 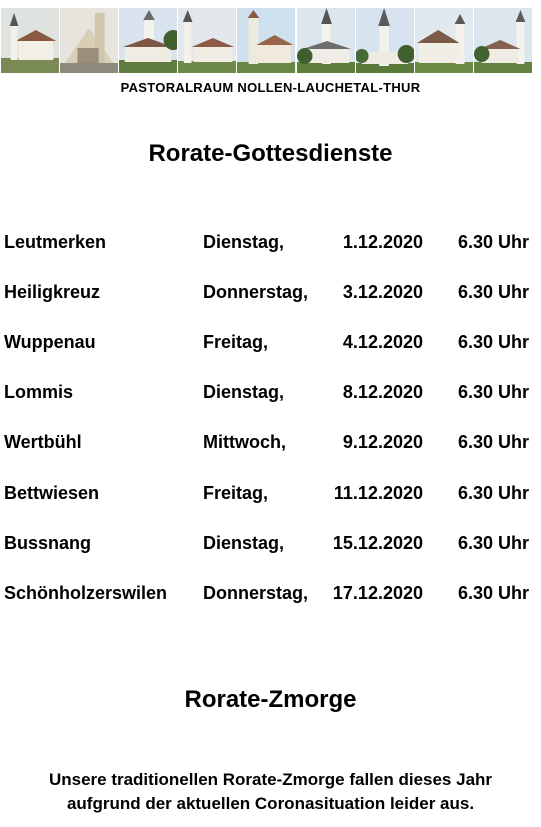 What do you see at coordinates (48, 543) in the screenshot?
I see `service-place: Bussnang` at bounding box center [48, 543].